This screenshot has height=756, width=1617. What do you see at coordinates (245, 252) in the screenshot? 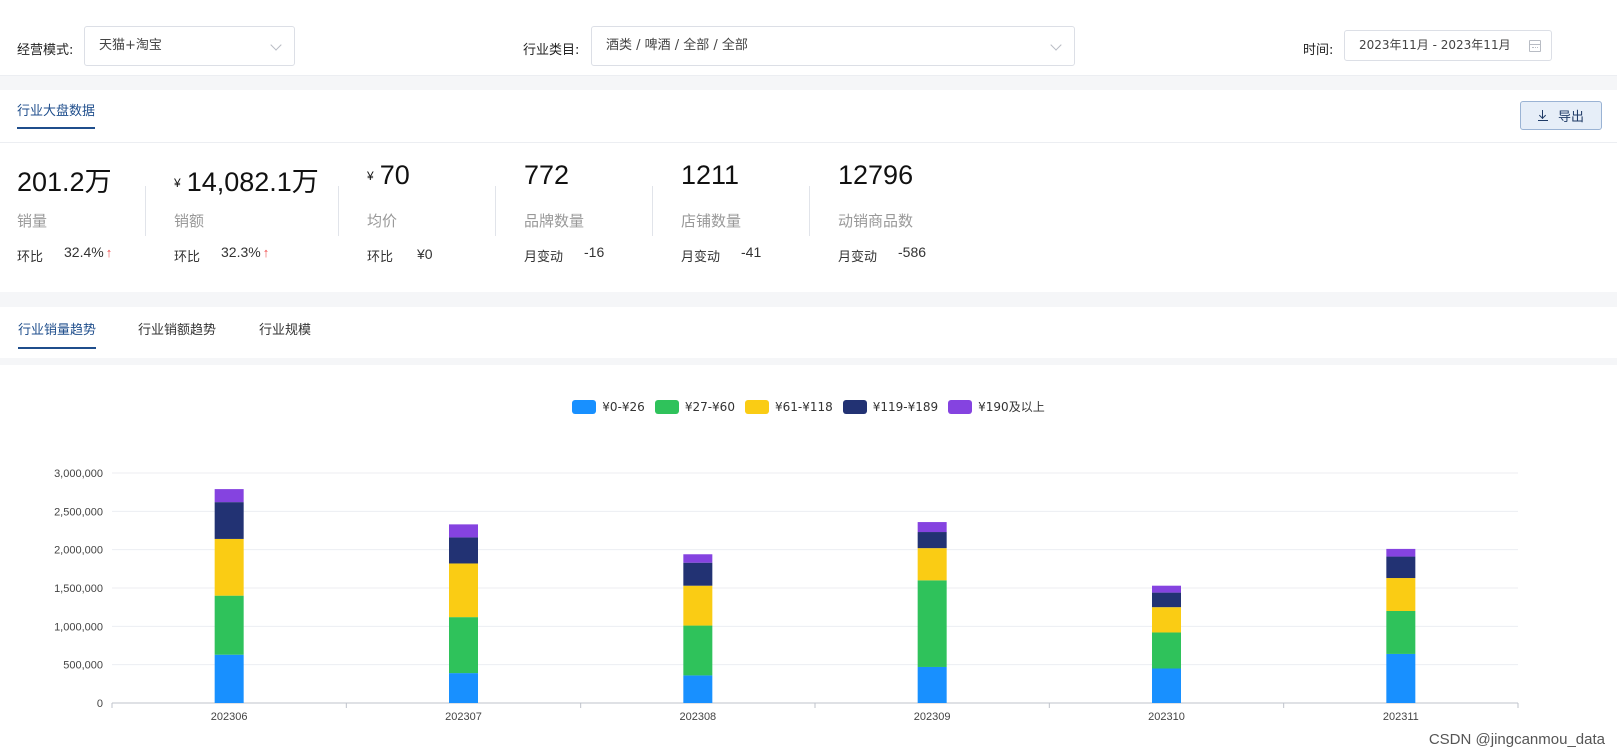
I see `kpi-delta-value: 32.3% ↑` at bounding box center [245, 252].